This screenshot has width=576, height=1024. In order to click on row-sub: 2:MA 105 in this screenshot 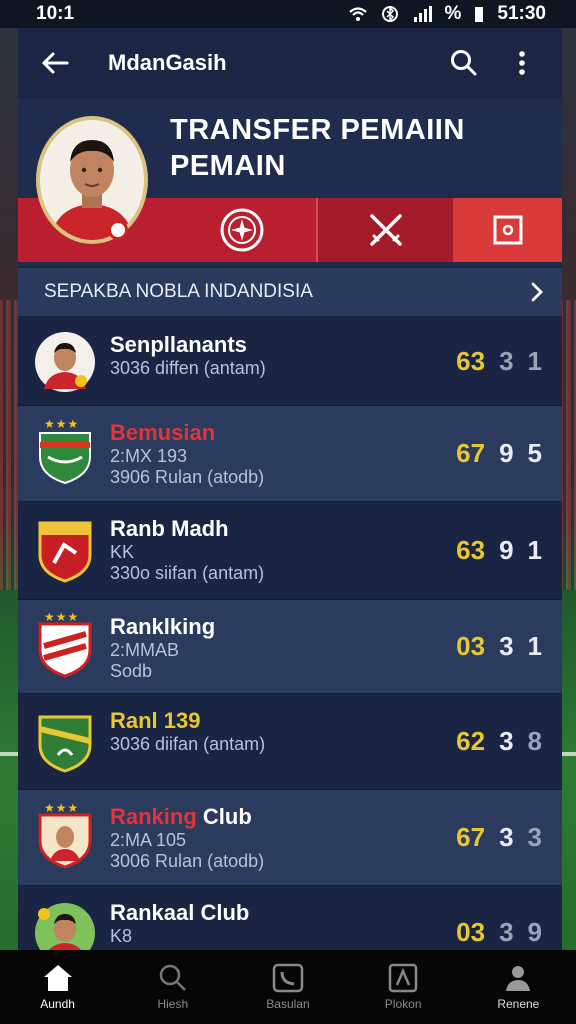, I will do `click(148, 840)`.